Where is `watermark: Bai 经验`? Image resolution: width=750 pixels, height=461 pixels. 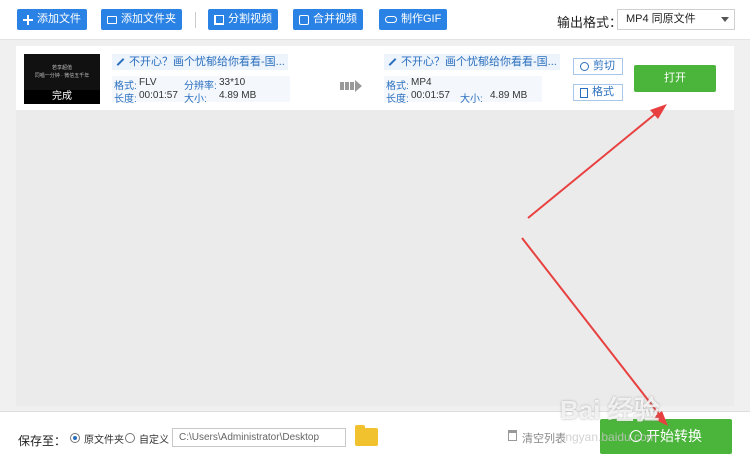
watermark: Bai 经验 is located at coordinates (610, 410).